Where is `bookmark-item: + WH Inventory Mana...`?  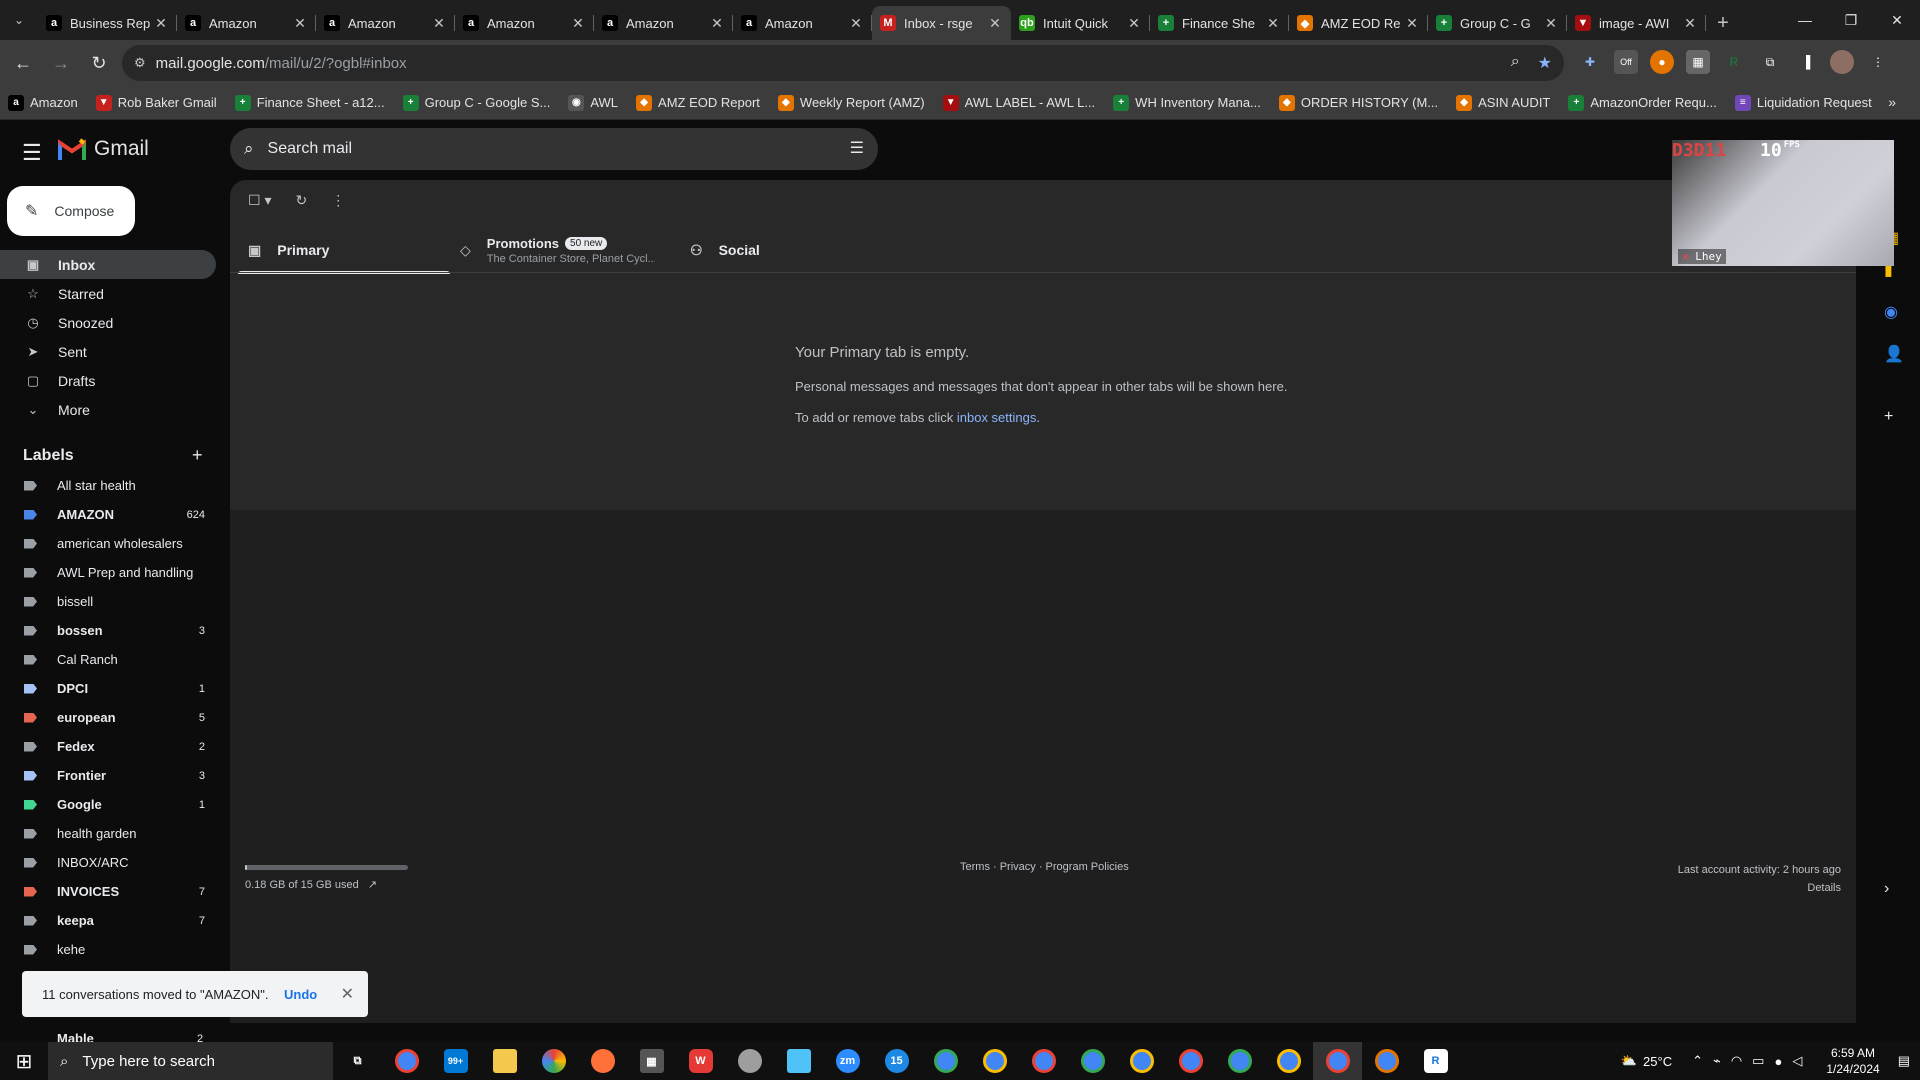
bookmark-item: + WH Inventory Mana... is located at coordinates (1187, 102).